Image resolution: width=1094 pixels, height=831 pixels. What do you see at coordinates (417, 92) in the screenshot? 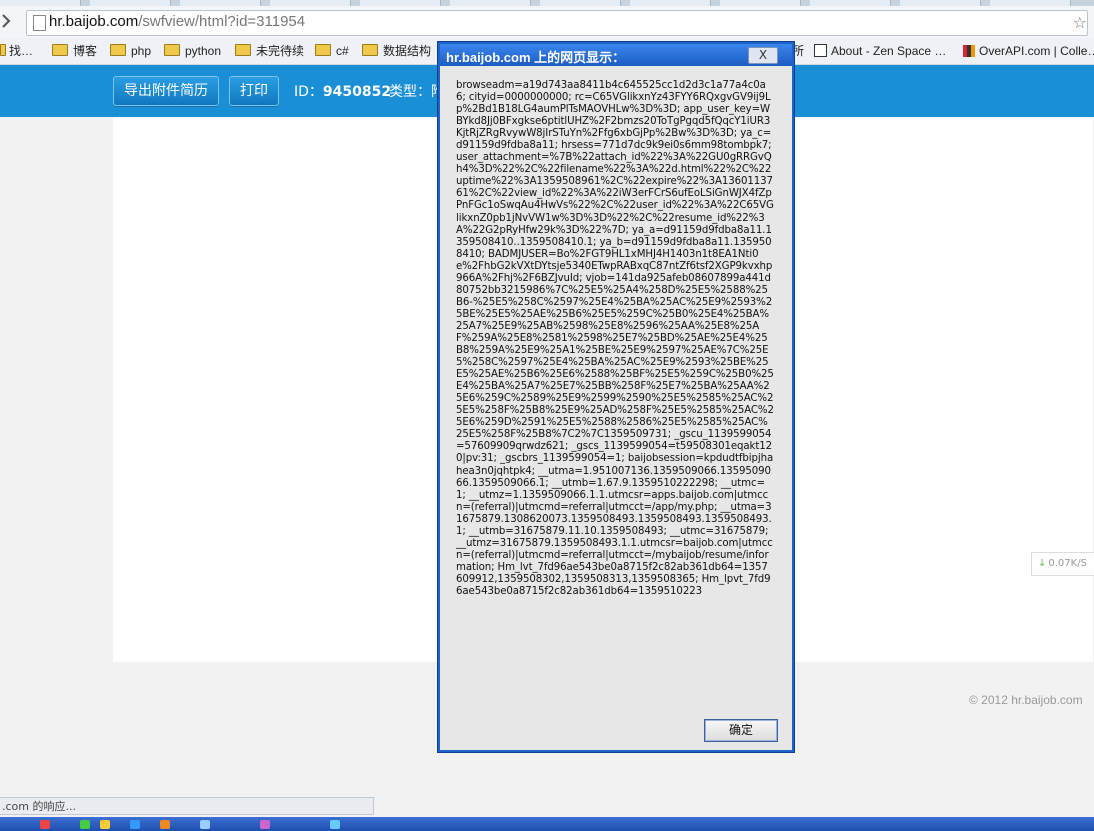
I see `resume-type: 类型：附` at bounding box center [417, 92].